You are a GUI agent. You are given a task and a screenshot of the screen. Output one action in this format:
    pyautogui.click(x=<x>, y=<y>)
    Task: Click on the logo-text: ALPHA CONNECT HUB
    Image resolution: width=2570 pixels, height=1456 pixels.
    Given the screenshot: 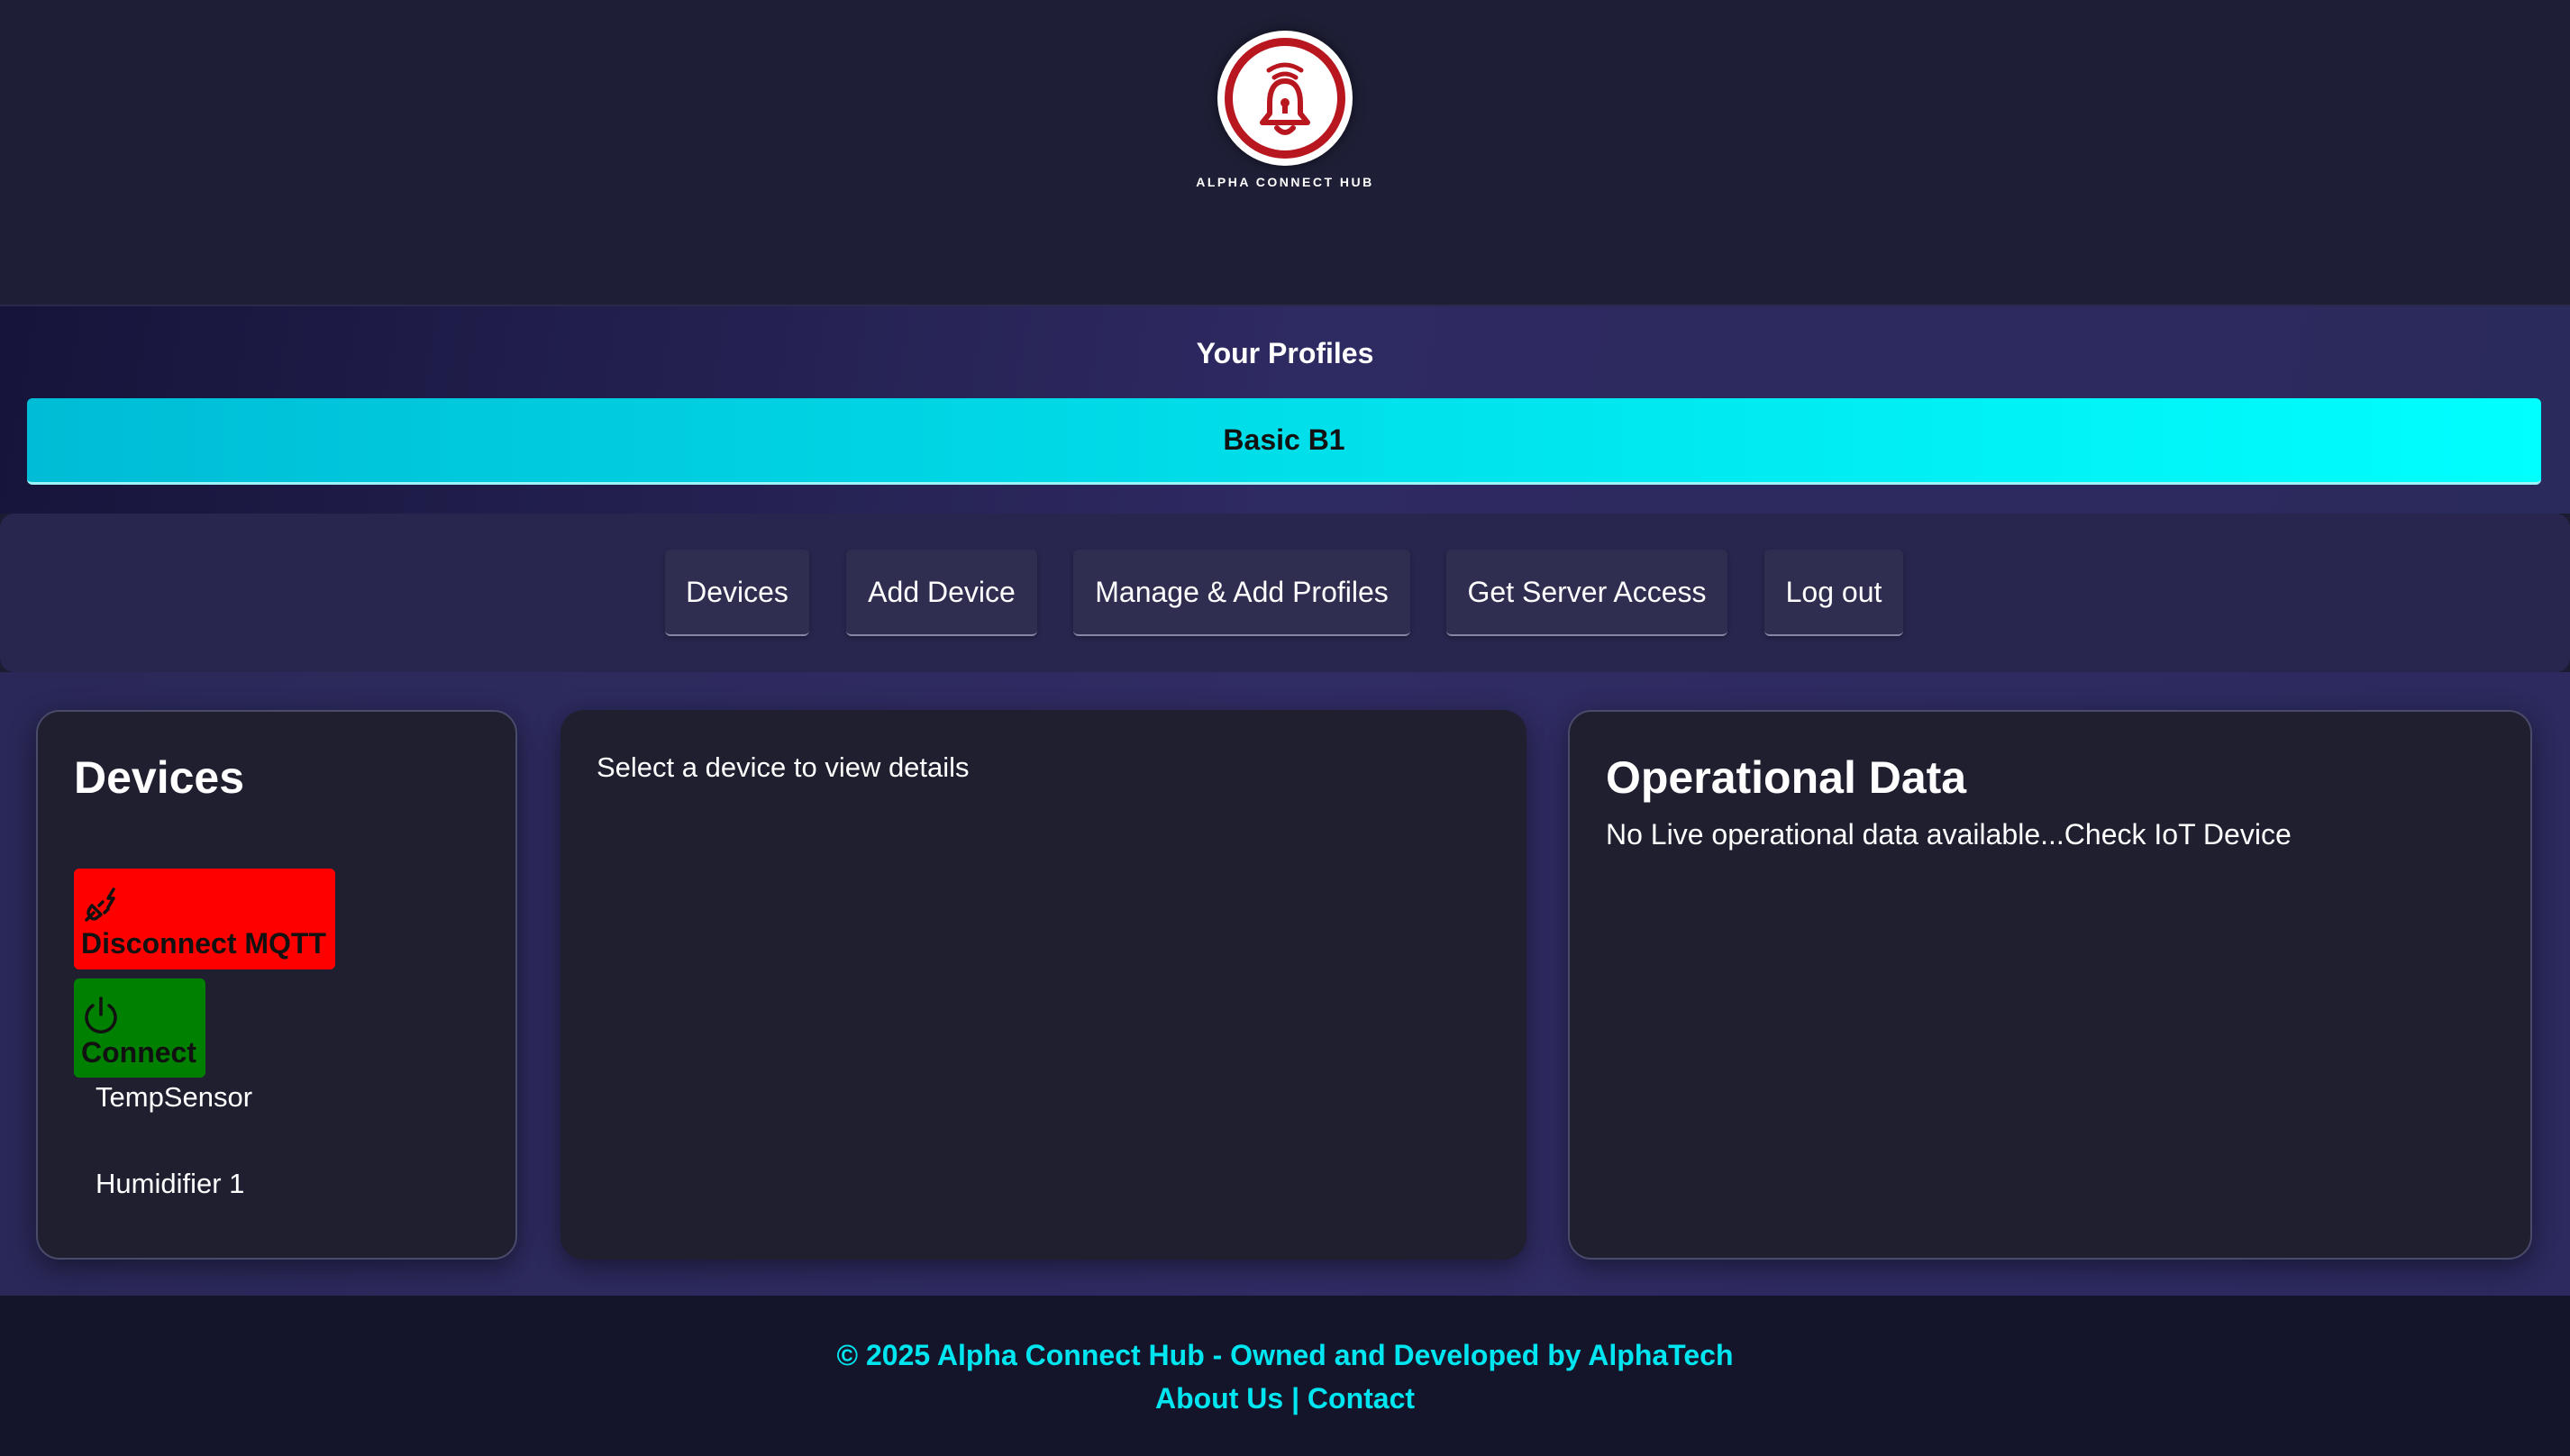 What is the action you would take?
    pyautogui.click(x=1285, y=182)
    